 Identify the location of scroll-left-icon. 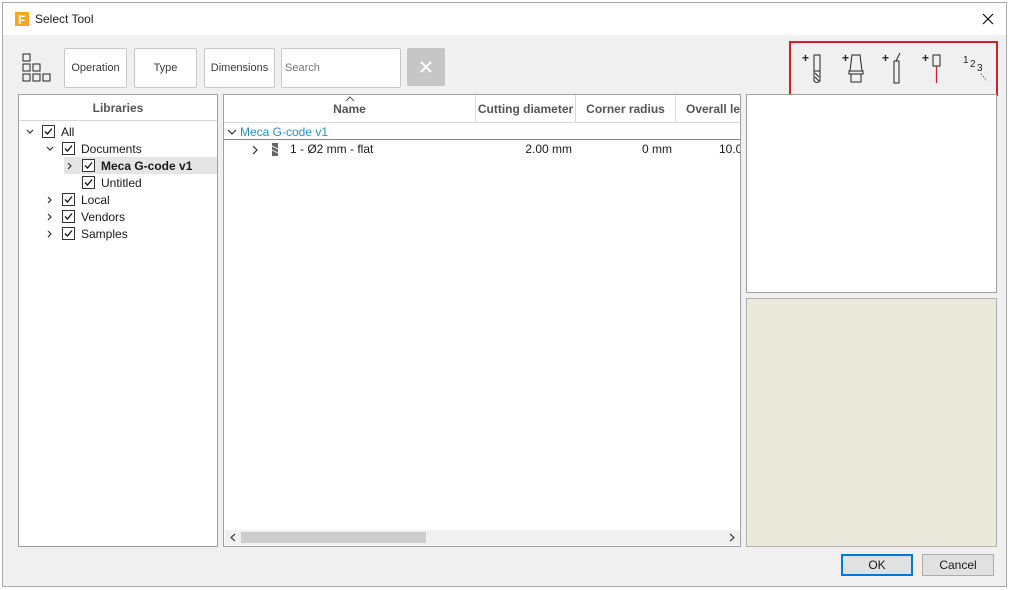
(233, 537).